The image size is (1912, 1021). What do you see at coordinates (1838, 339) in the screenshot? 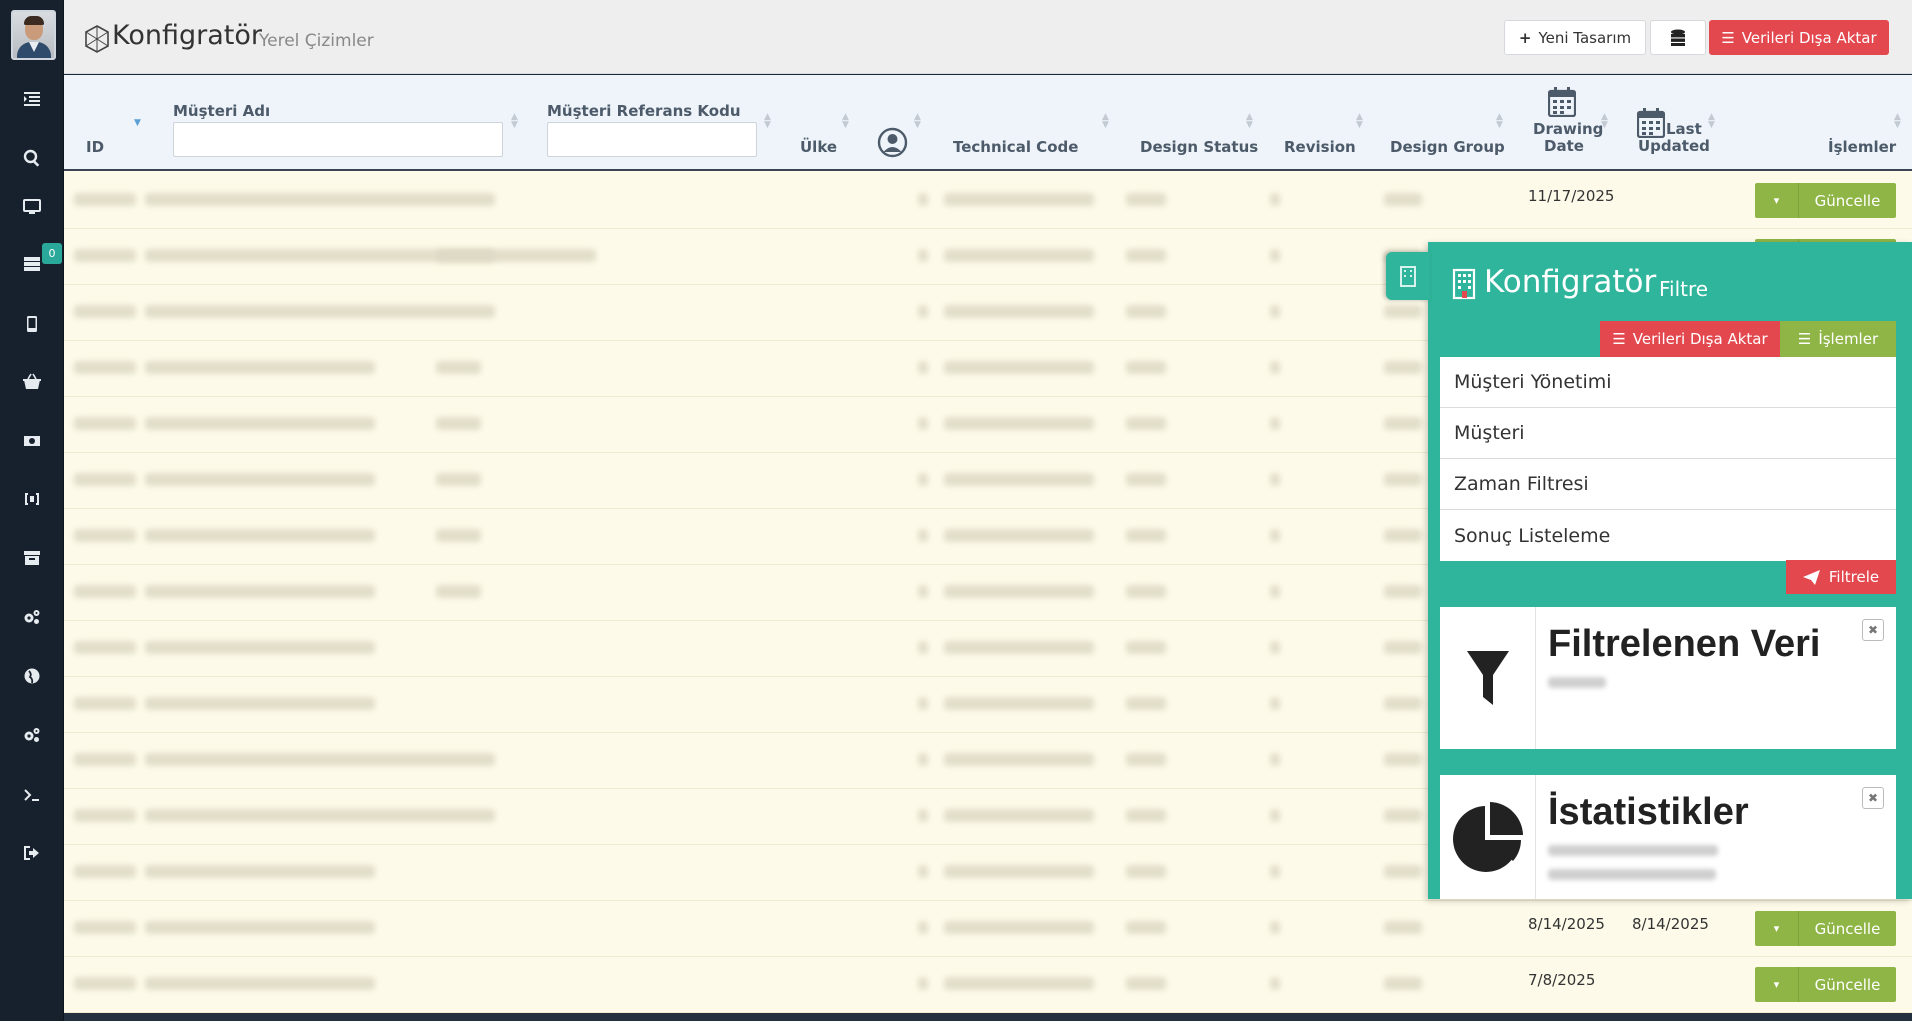
I see `panel-actions-button: ☰ İşlemler` at bounding box center [1838, 339].